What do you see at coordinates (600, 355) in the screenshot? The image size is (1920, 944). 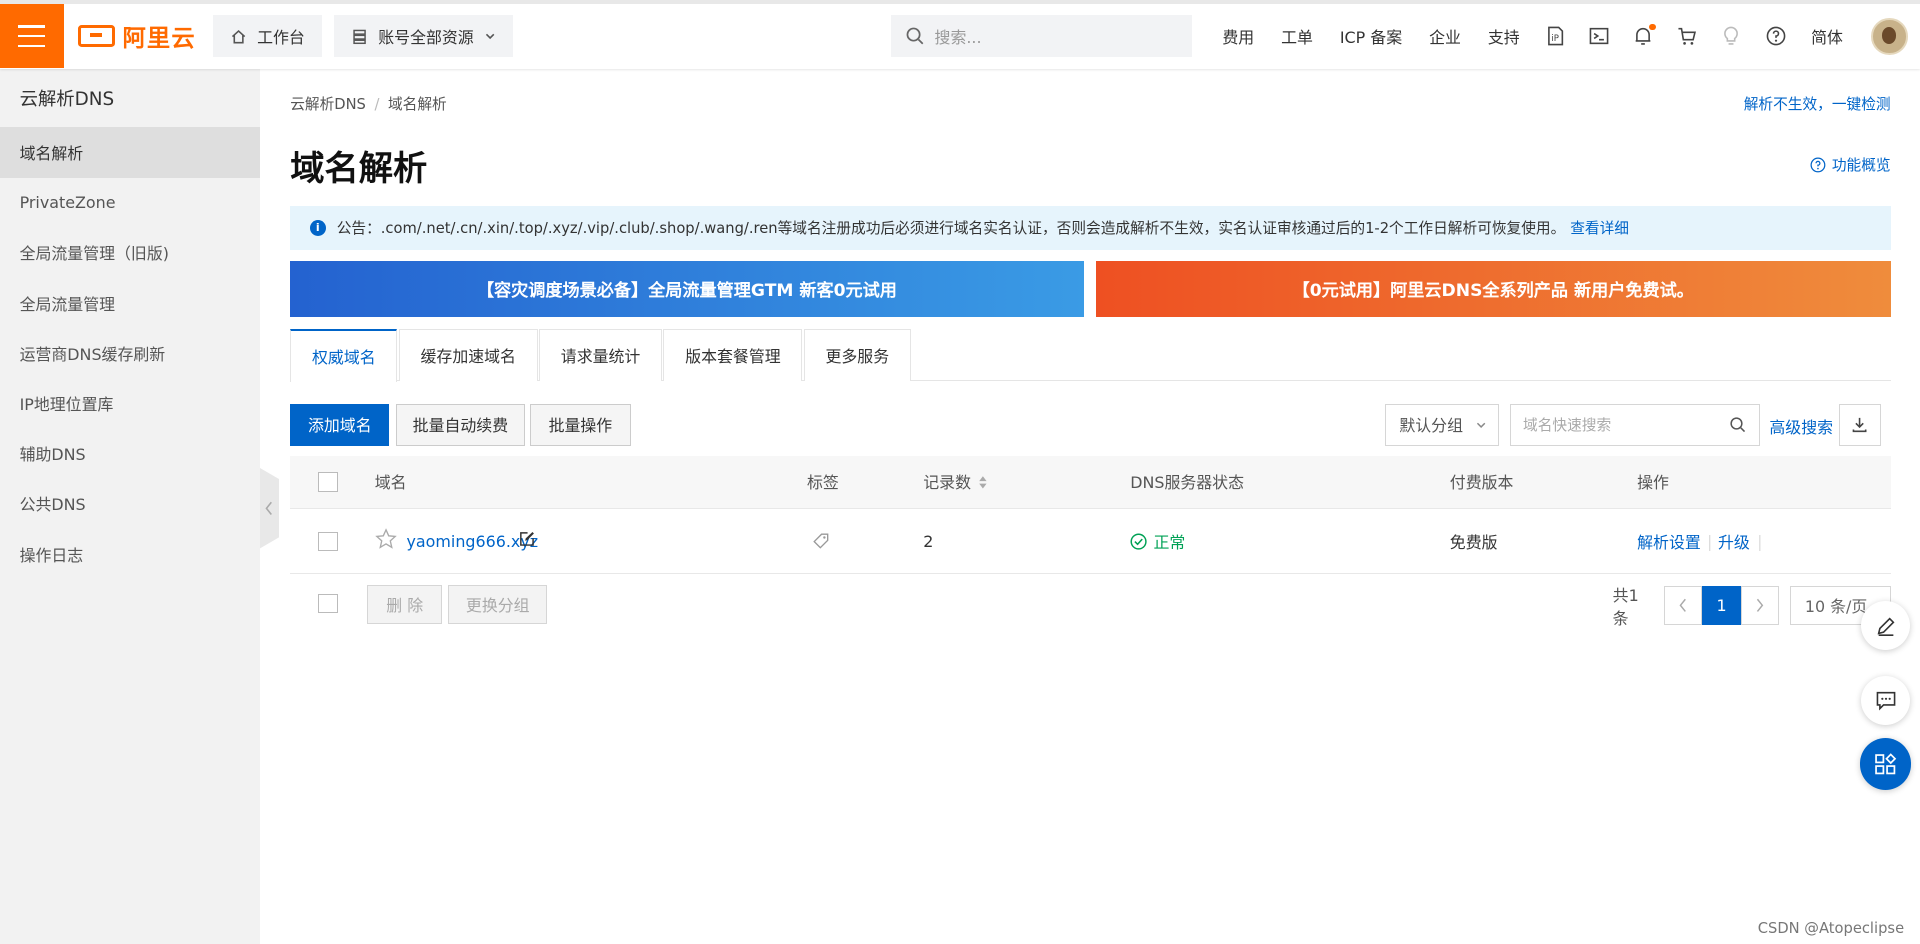 I see `tab-request-stats: 请求量统计` at bounding box center [600, 355].